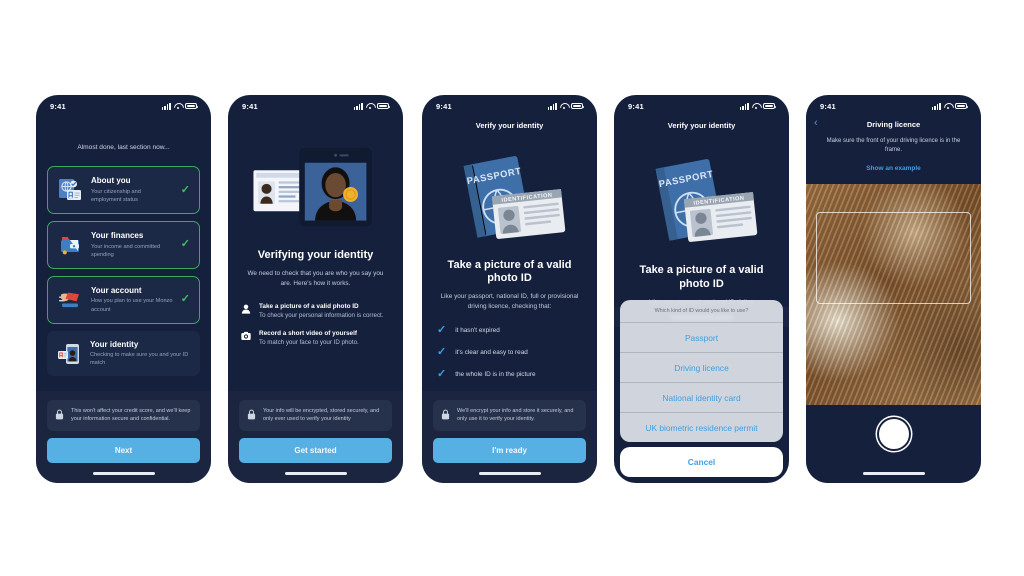 This screenshot has height=576, width=1024. Describe the element at coordinates (893, 163) in the screenshot. I see `show-example-link: Show an example` at that location.